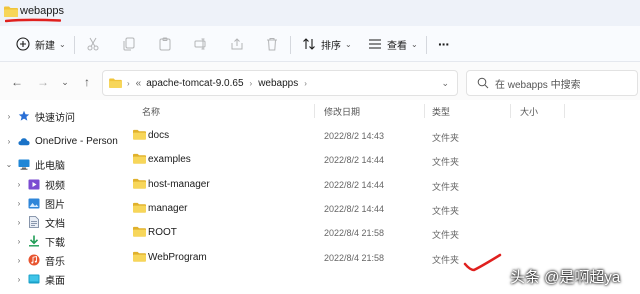 The width and height of the screenshot is (640, 294). What do you see at coordinates (39, 279) in the screenshot?
I see `sidebar-item-desktop: › 桌面` at bounding box center [39, 279].